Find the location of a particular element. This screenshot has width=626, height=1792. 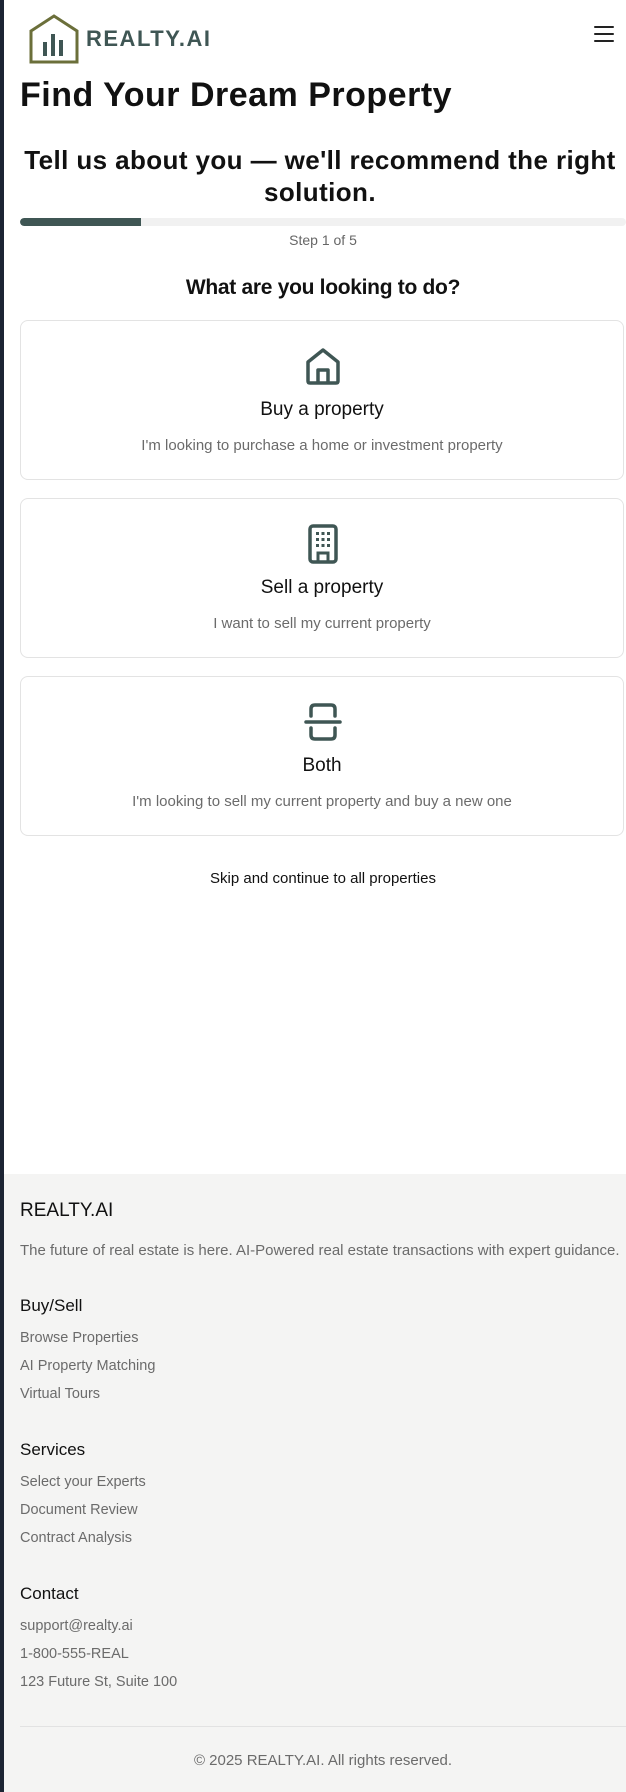

footer-link-select-experts: Select your Experts is located at coordinates (83, 1482).